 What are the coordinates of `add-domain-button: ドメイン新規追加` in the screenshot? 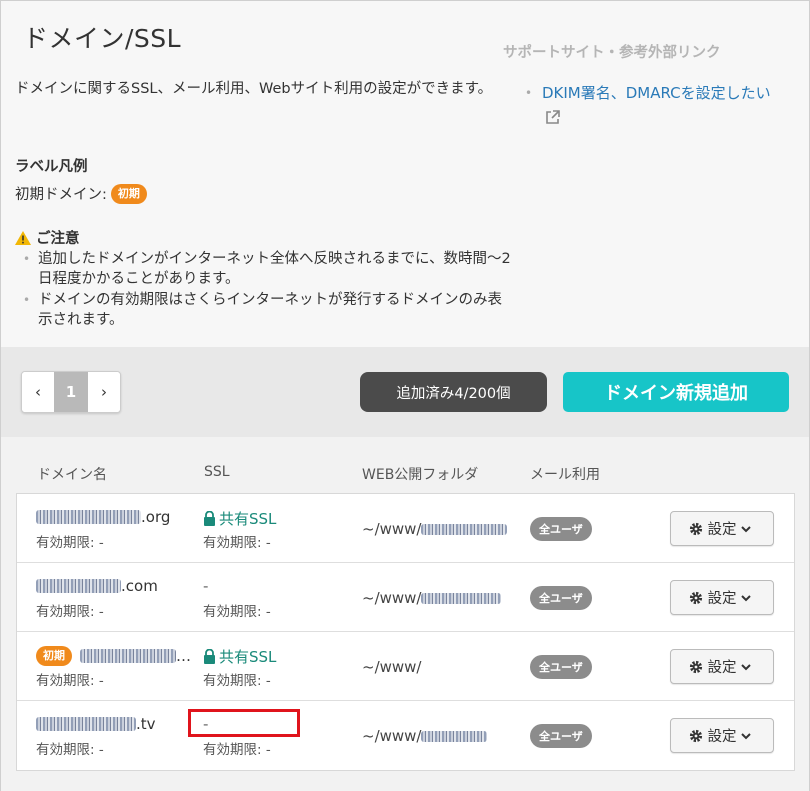 It's located at (676, 392).